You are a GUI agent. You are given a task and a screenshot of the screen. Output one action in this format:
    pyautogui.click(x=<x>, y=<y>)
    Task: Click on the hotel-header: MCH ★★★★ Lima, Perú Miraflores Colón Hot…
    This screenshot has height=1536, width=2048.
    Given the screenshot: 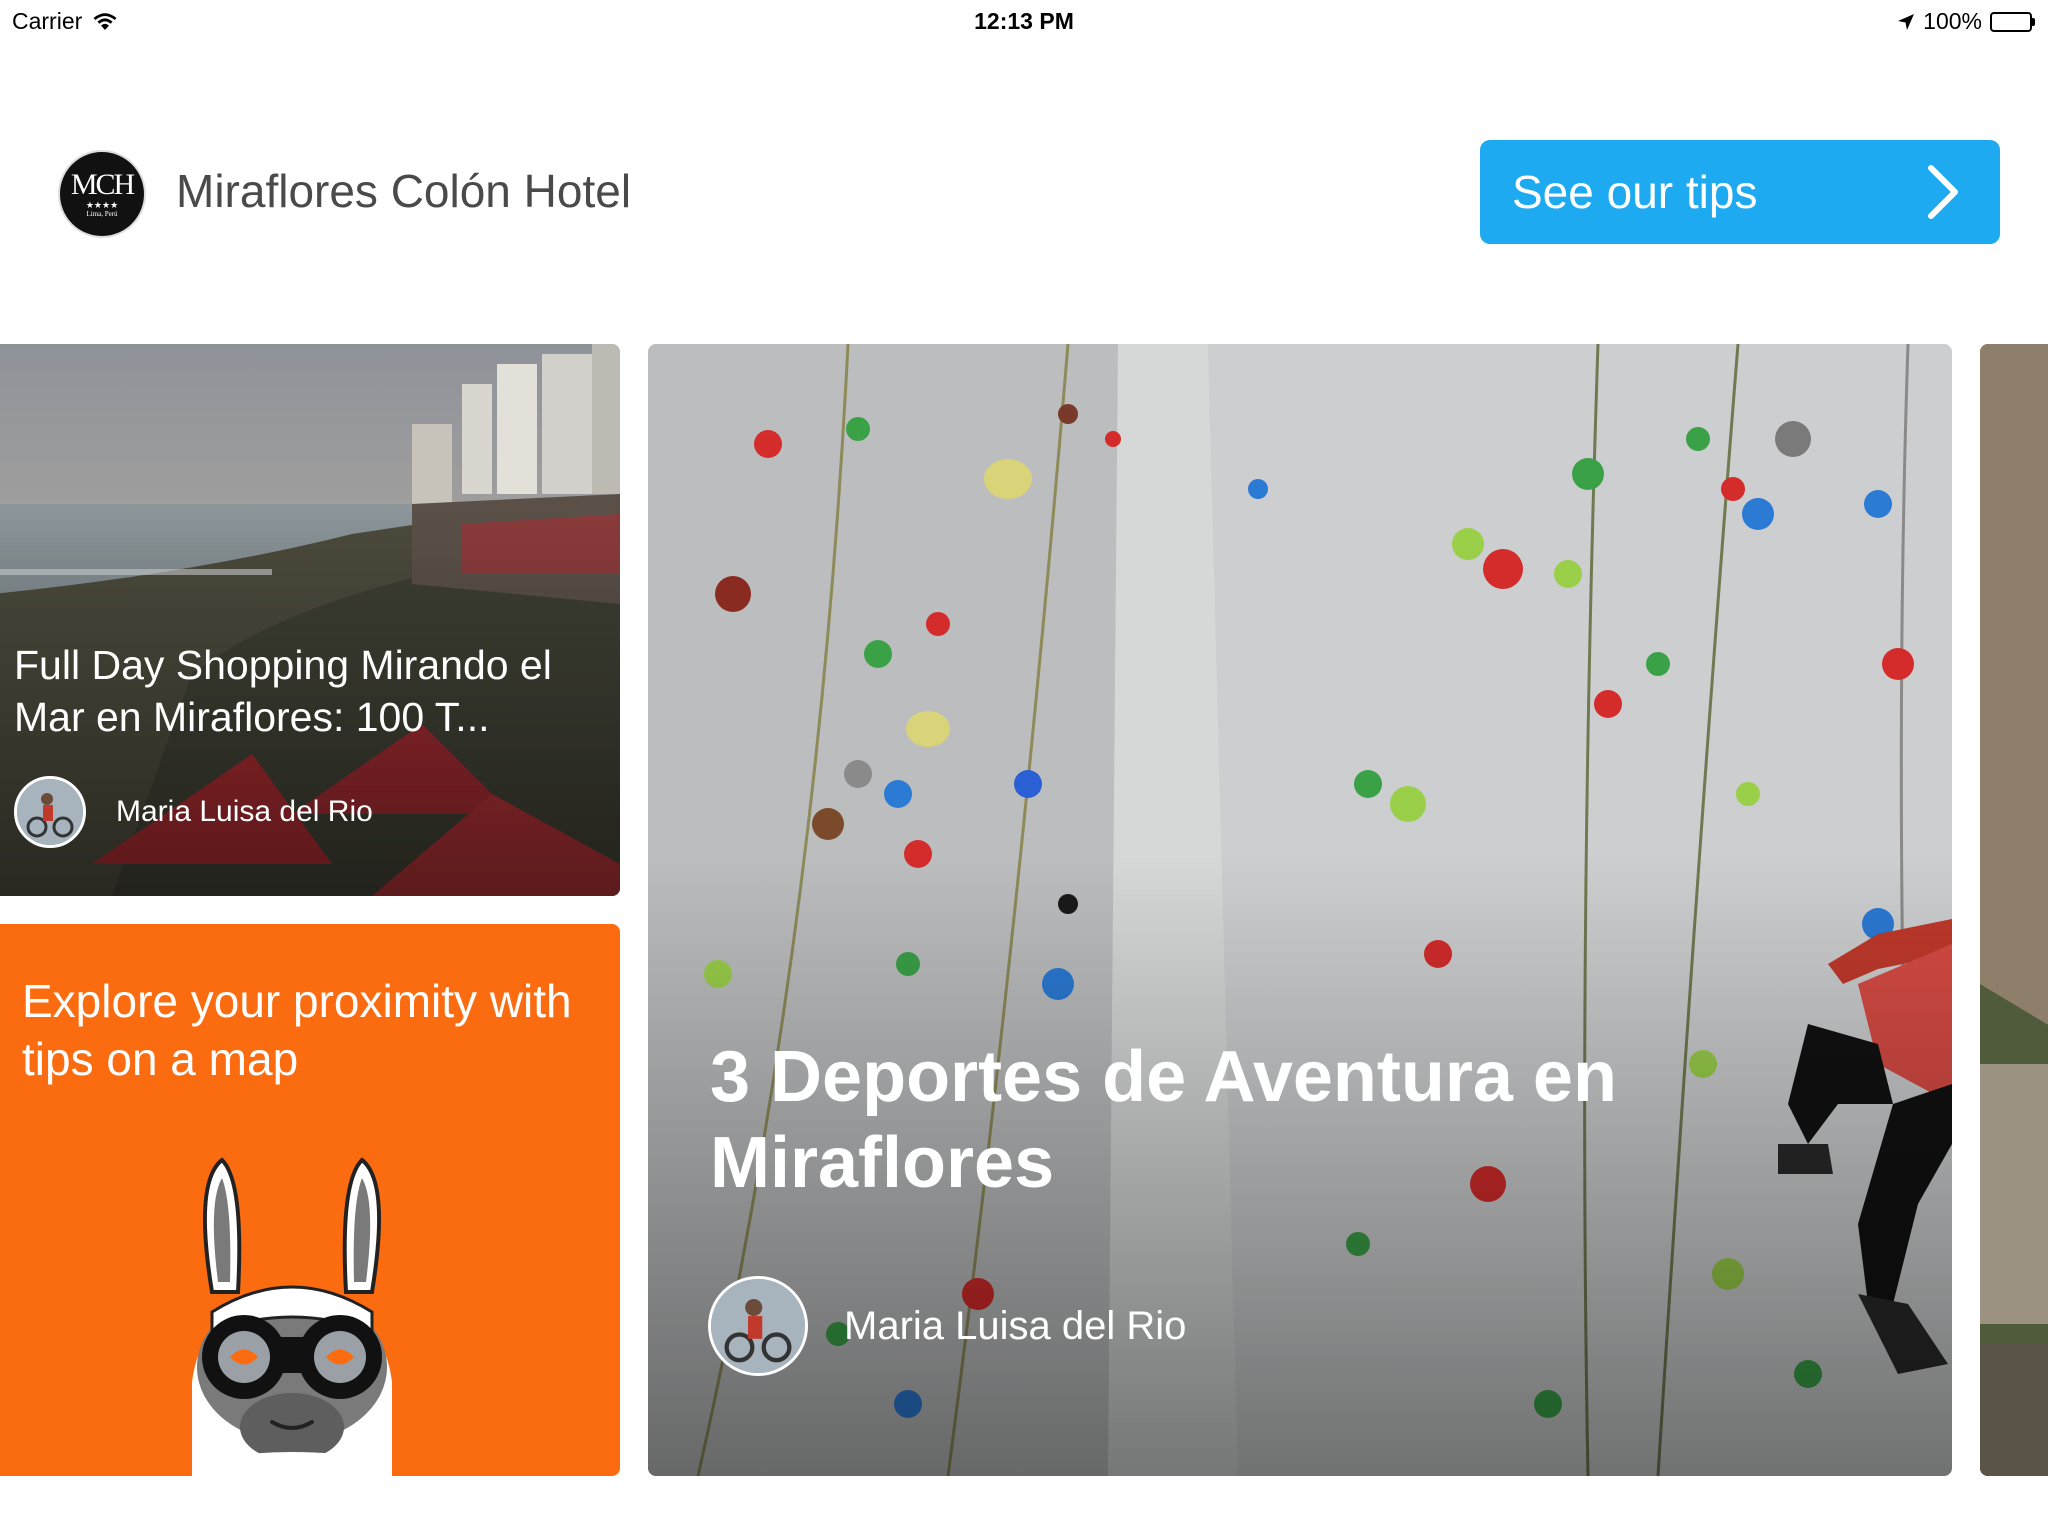 What is the action you would take?
    pyautogui.click(x=1024, y=190)
    